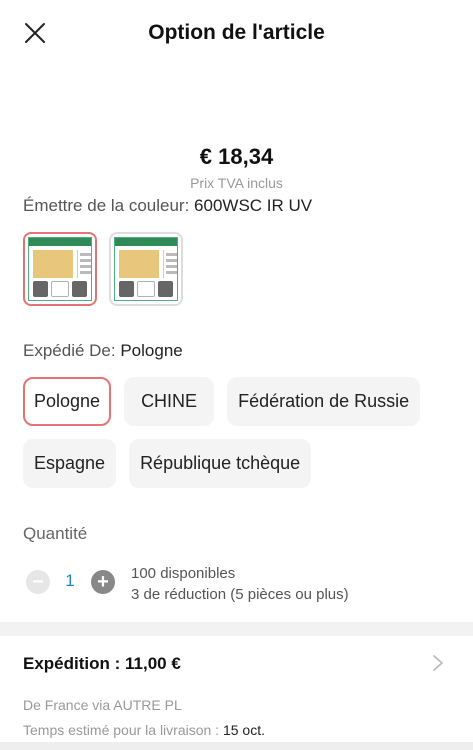 This screenshot has height=750, width=473. What do you see at coordinates (109, 205) in the screenshot?
I see `color-label: Émettre de la couleur:` at bounding box center [109, 205].